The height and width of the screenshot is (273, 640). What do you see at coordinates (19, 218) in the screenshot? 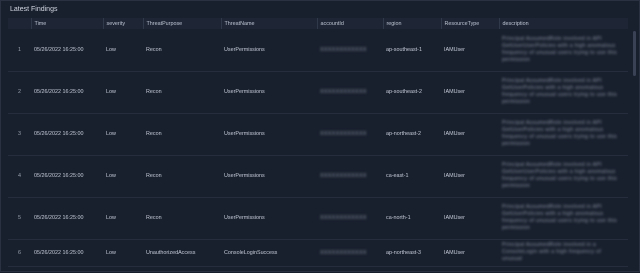
I see `row-index: 5` at bounding box center [19, 218].